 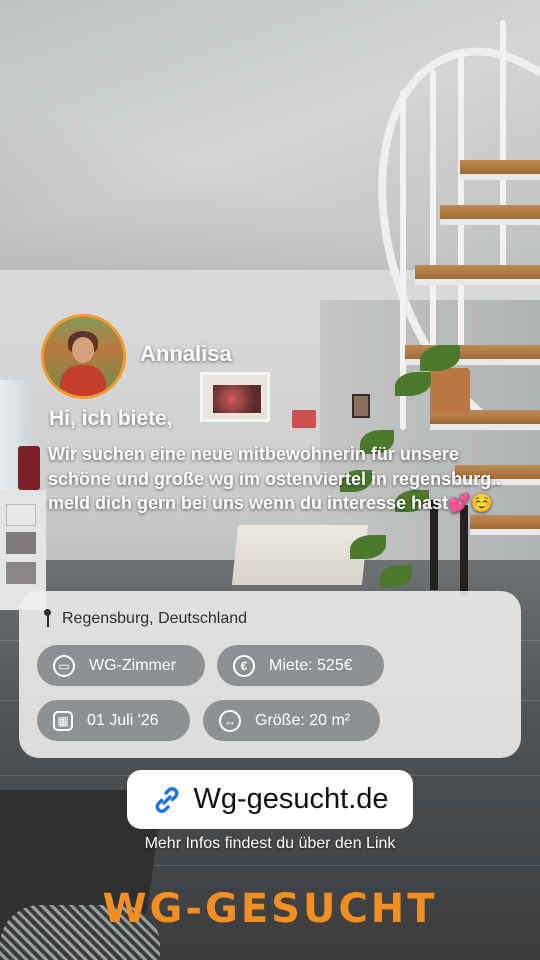 I want to click on chip-date: ▦ 01 Juli '26, so click(x=113, y=720).